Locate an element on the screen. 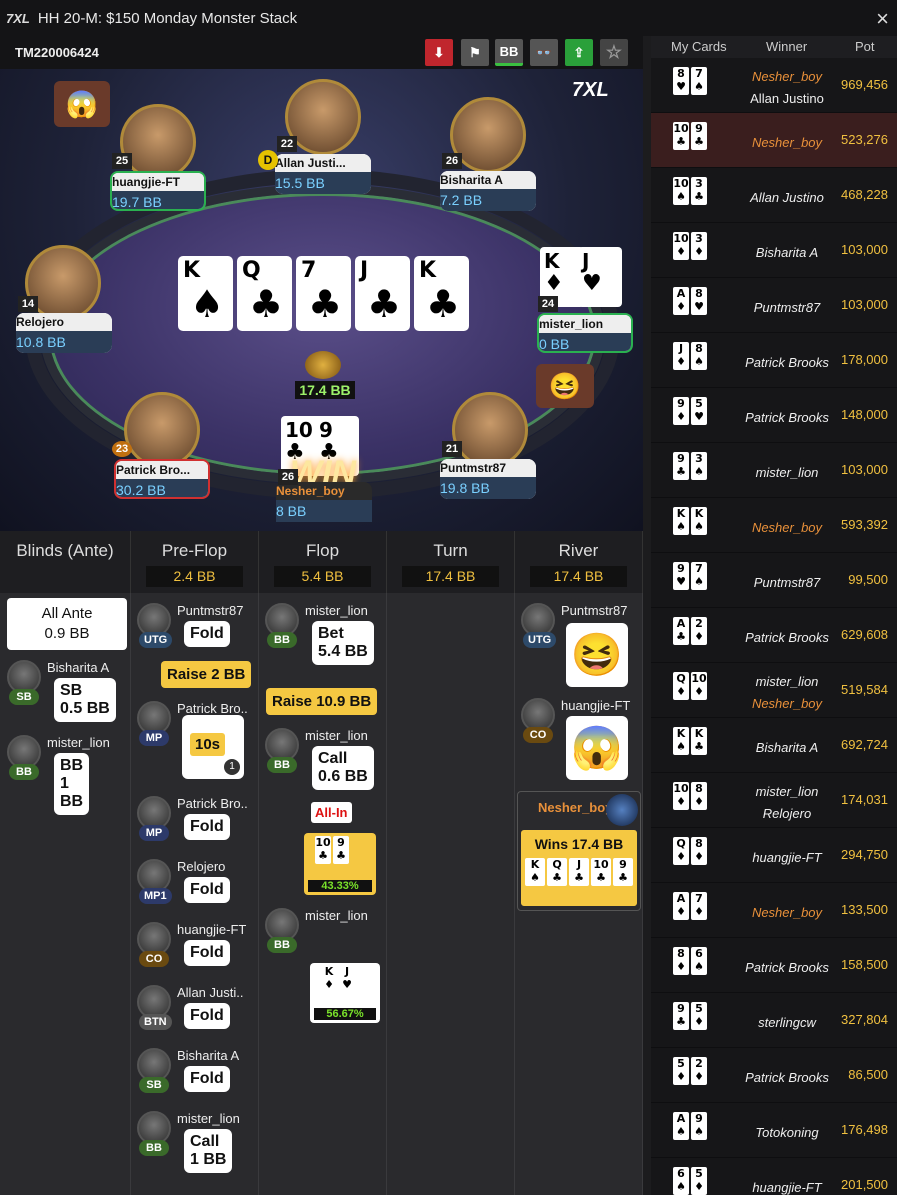  equity-value: 43.33% is located at coordinates (340, 886).